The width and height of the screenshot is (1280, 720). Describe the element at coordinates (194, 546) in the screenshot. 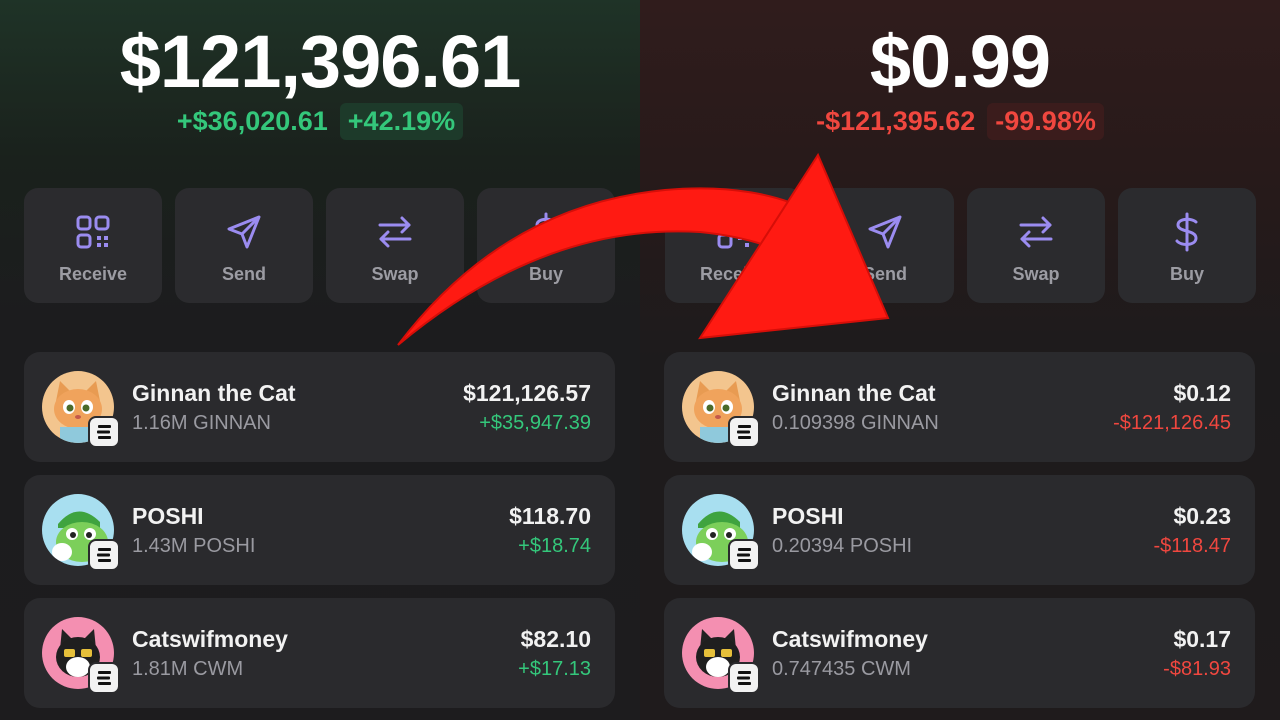

I see `token-quantity: 1.43M POSHI` at that location.